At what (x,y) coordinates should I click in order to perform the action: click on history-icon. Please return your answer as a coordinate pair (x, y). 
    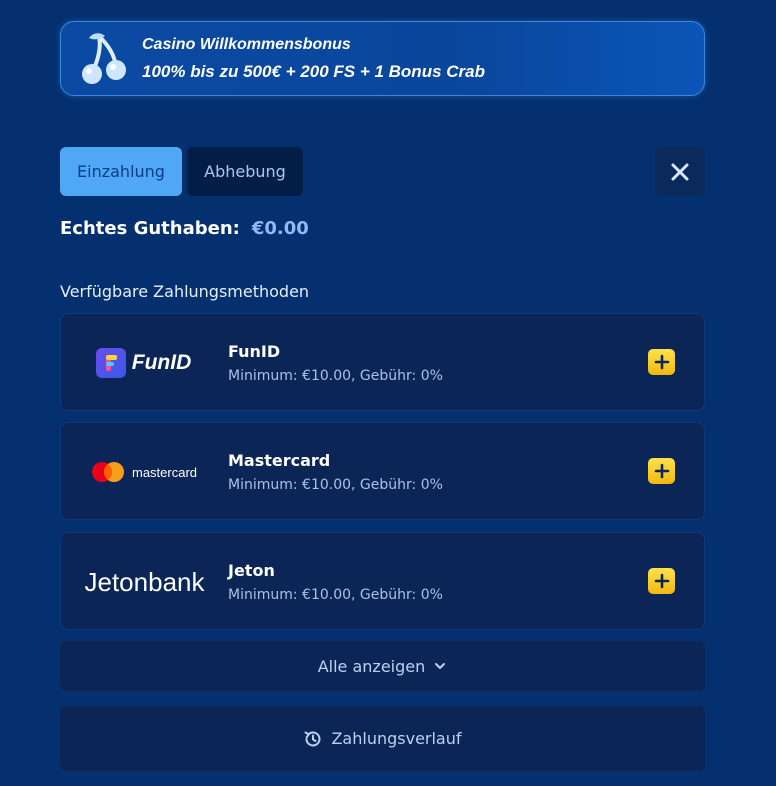
    Looking at the image, I should click on (312, 738).